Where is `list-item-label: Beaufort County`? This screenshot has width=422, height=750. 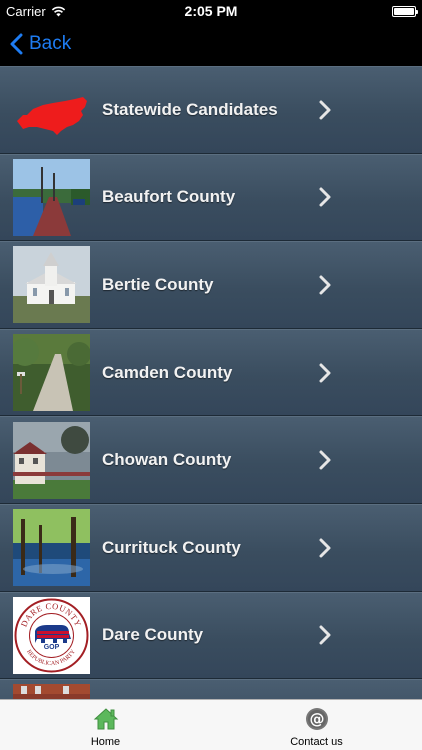 list-item-label: Beaufort County is located at coordinates (169, 197).